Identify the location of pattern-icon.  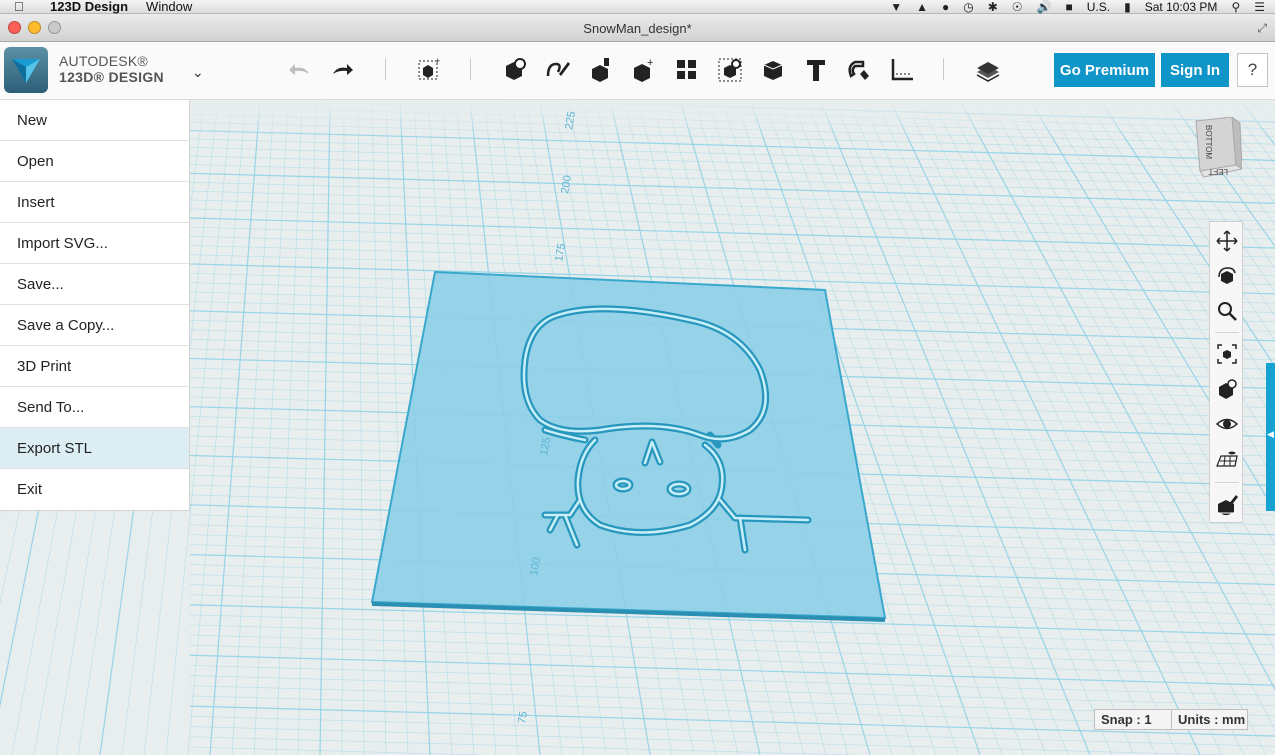
(687, 70).